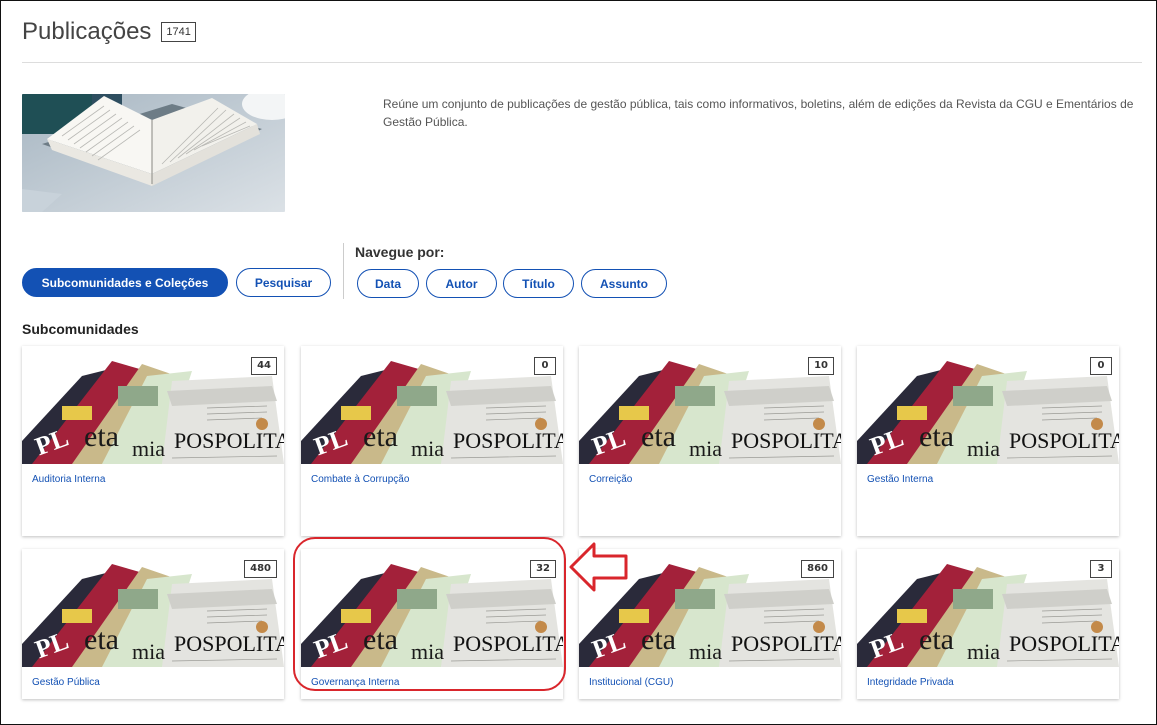 The width and height of the screenshot is (1157, 725). I want to click on open-book-illustration, so click(153, 153).